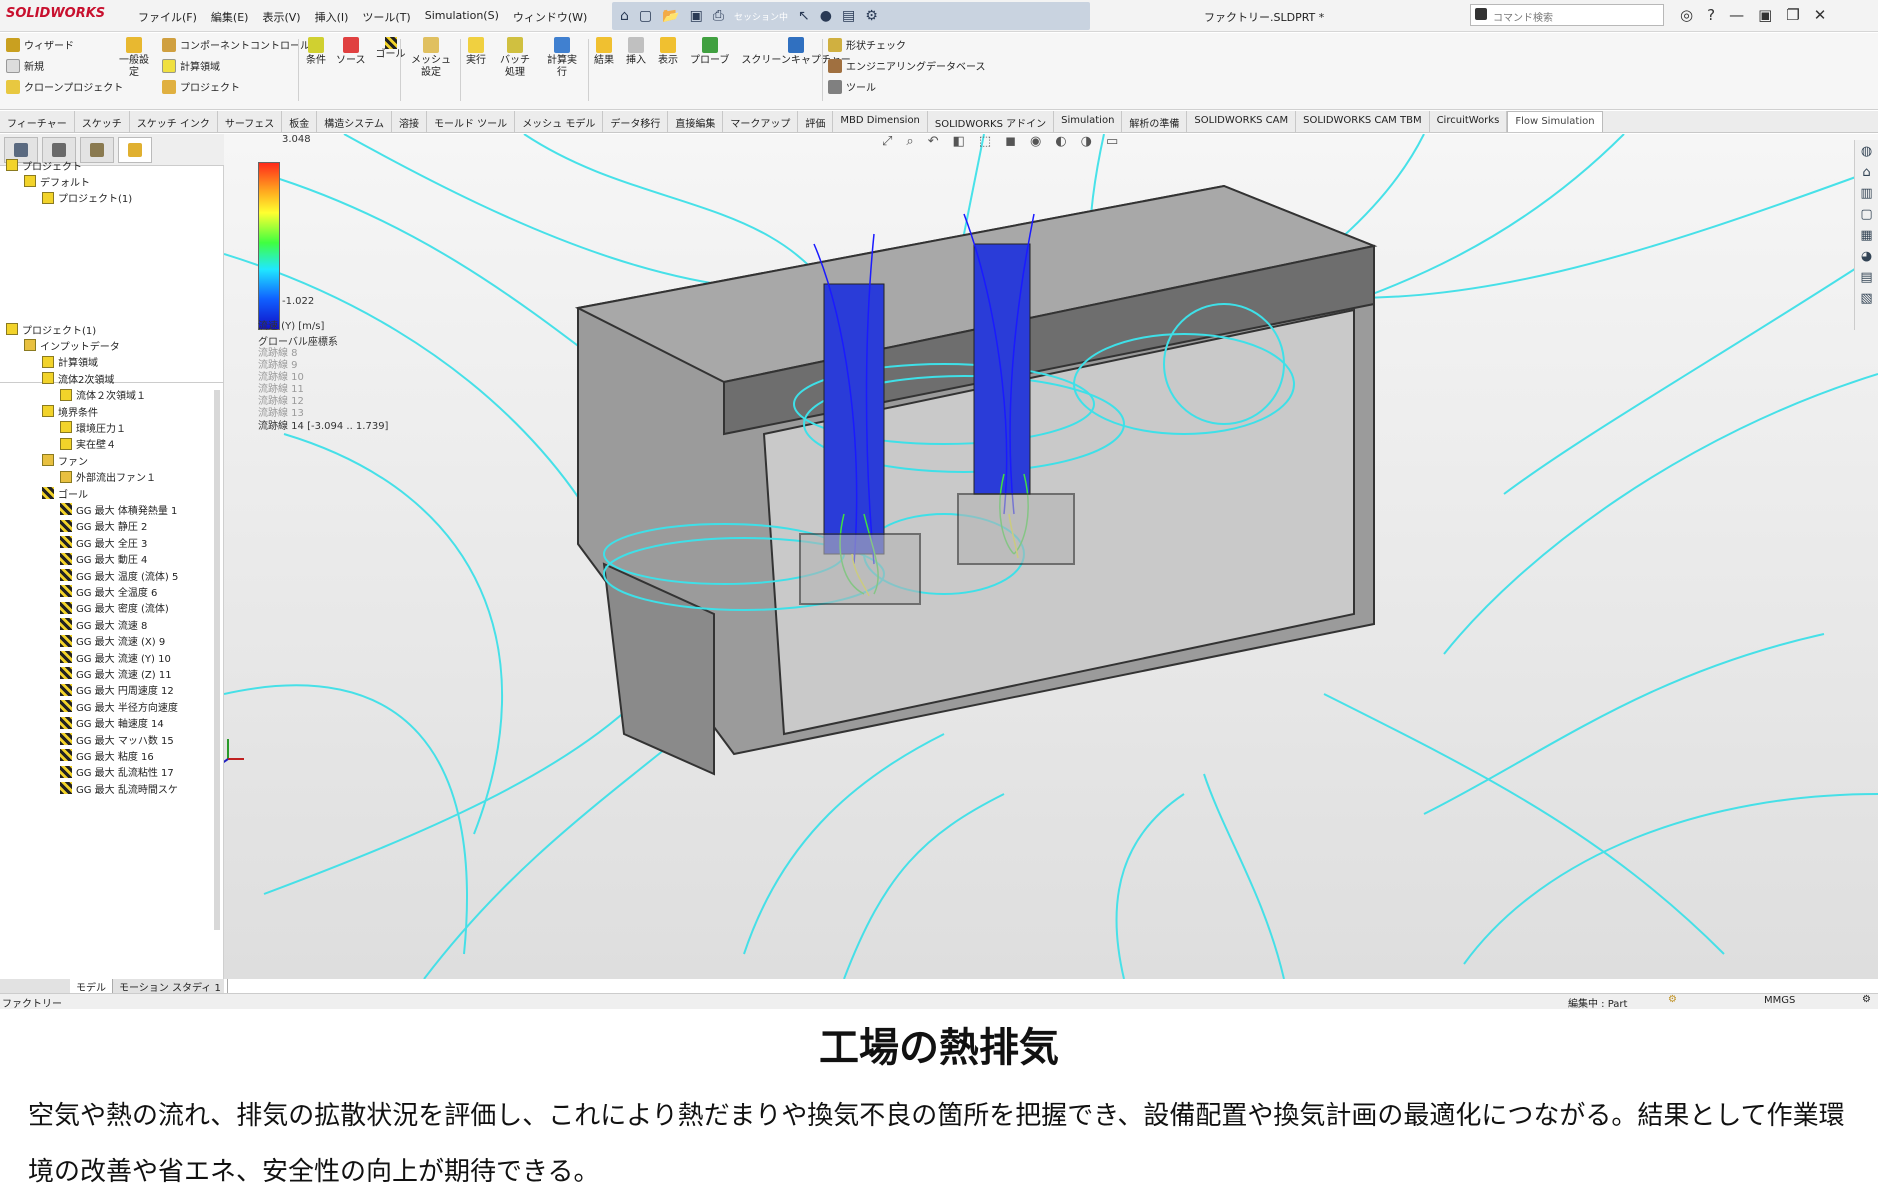 This screenshot has height=1200, width=1878. Describe the element at coordinates (112, 723) in the screenshot. I see `tree-item: GG 最大 軸速度 14` at that location.